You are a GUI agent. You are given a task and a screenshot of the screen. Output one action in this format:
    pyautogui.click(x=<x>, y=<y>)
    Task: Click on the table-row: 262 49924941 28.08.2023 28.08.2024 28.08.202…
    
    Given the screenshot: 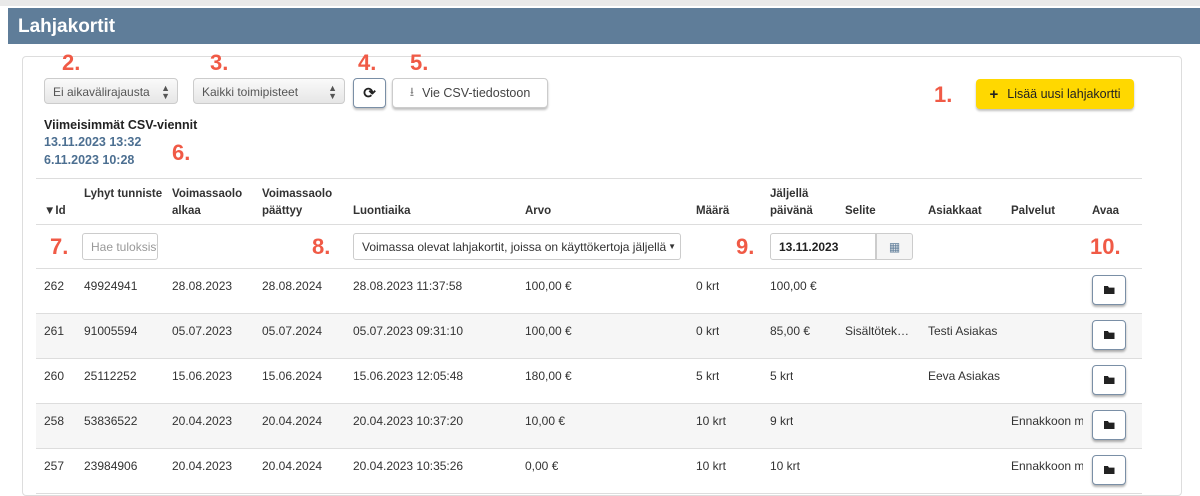 What is the action you would take?
    pyautogui.click(x=589, y=291)
    